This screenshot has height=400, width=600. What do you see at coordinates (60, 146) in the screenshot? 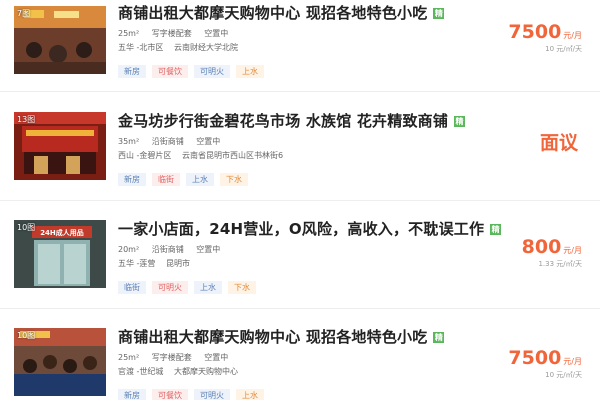
I see `listing-photo: 13图` at bounding box center [60, 146].